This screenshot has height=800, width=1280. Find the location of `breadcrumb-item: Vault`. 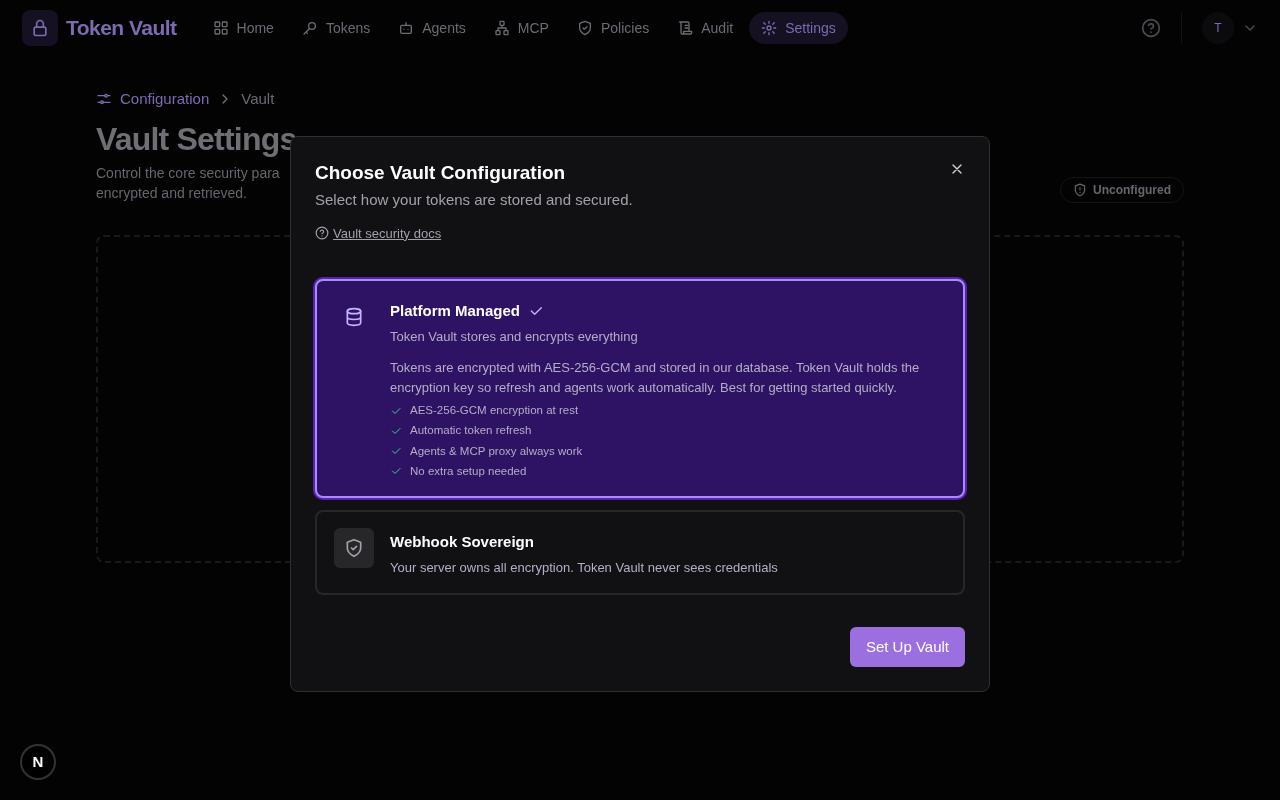

breadcrumb-item: Vault is located at coordinates (258, 99).